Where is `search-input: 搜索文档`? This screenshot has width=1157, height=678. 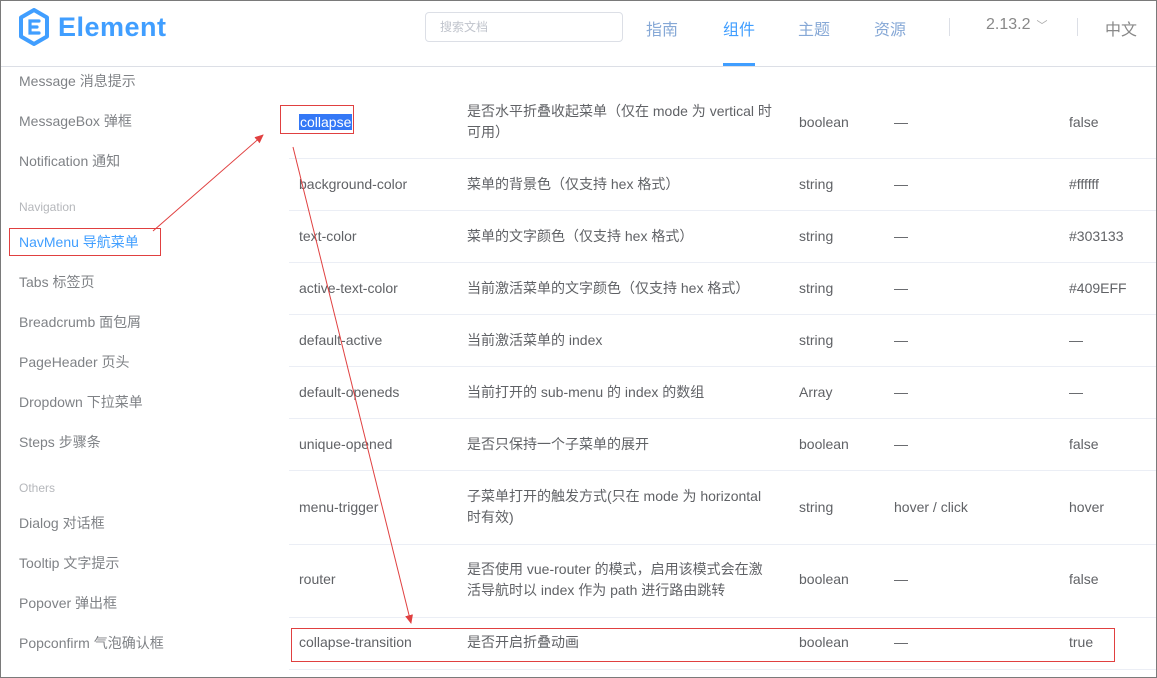 search-input: 搜索文档 is located at coordinates (524, 27).